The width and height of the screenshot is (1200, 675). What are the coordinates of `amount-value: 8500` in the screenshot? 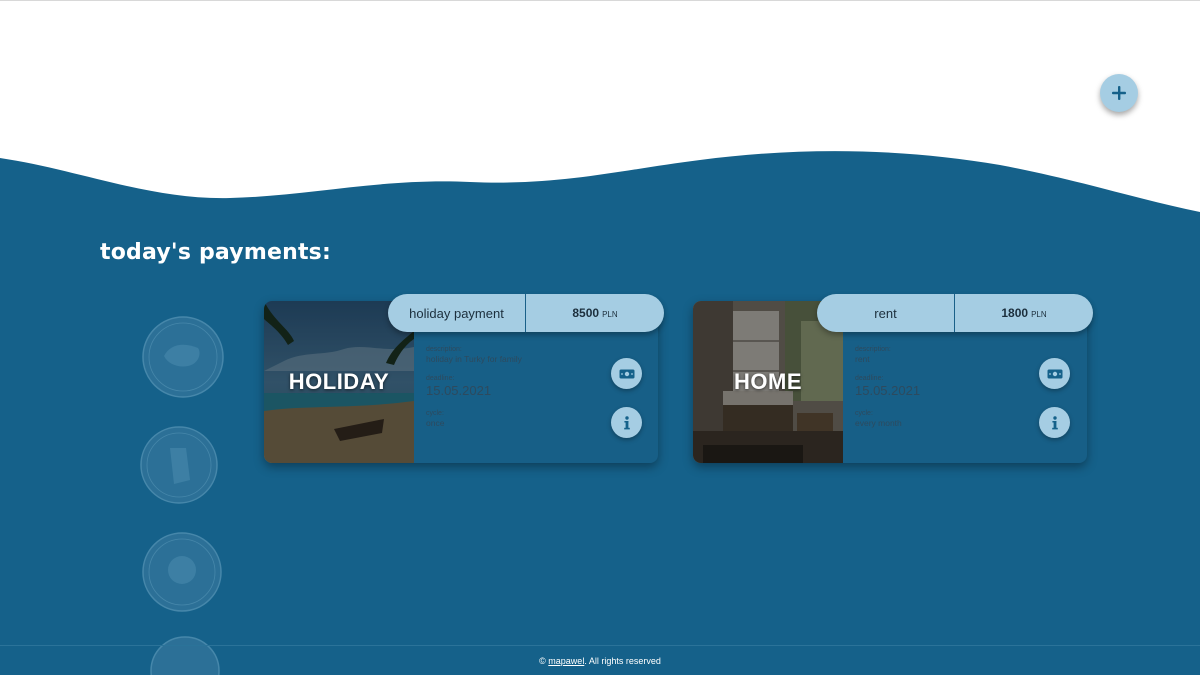 It's located at (586, 313).